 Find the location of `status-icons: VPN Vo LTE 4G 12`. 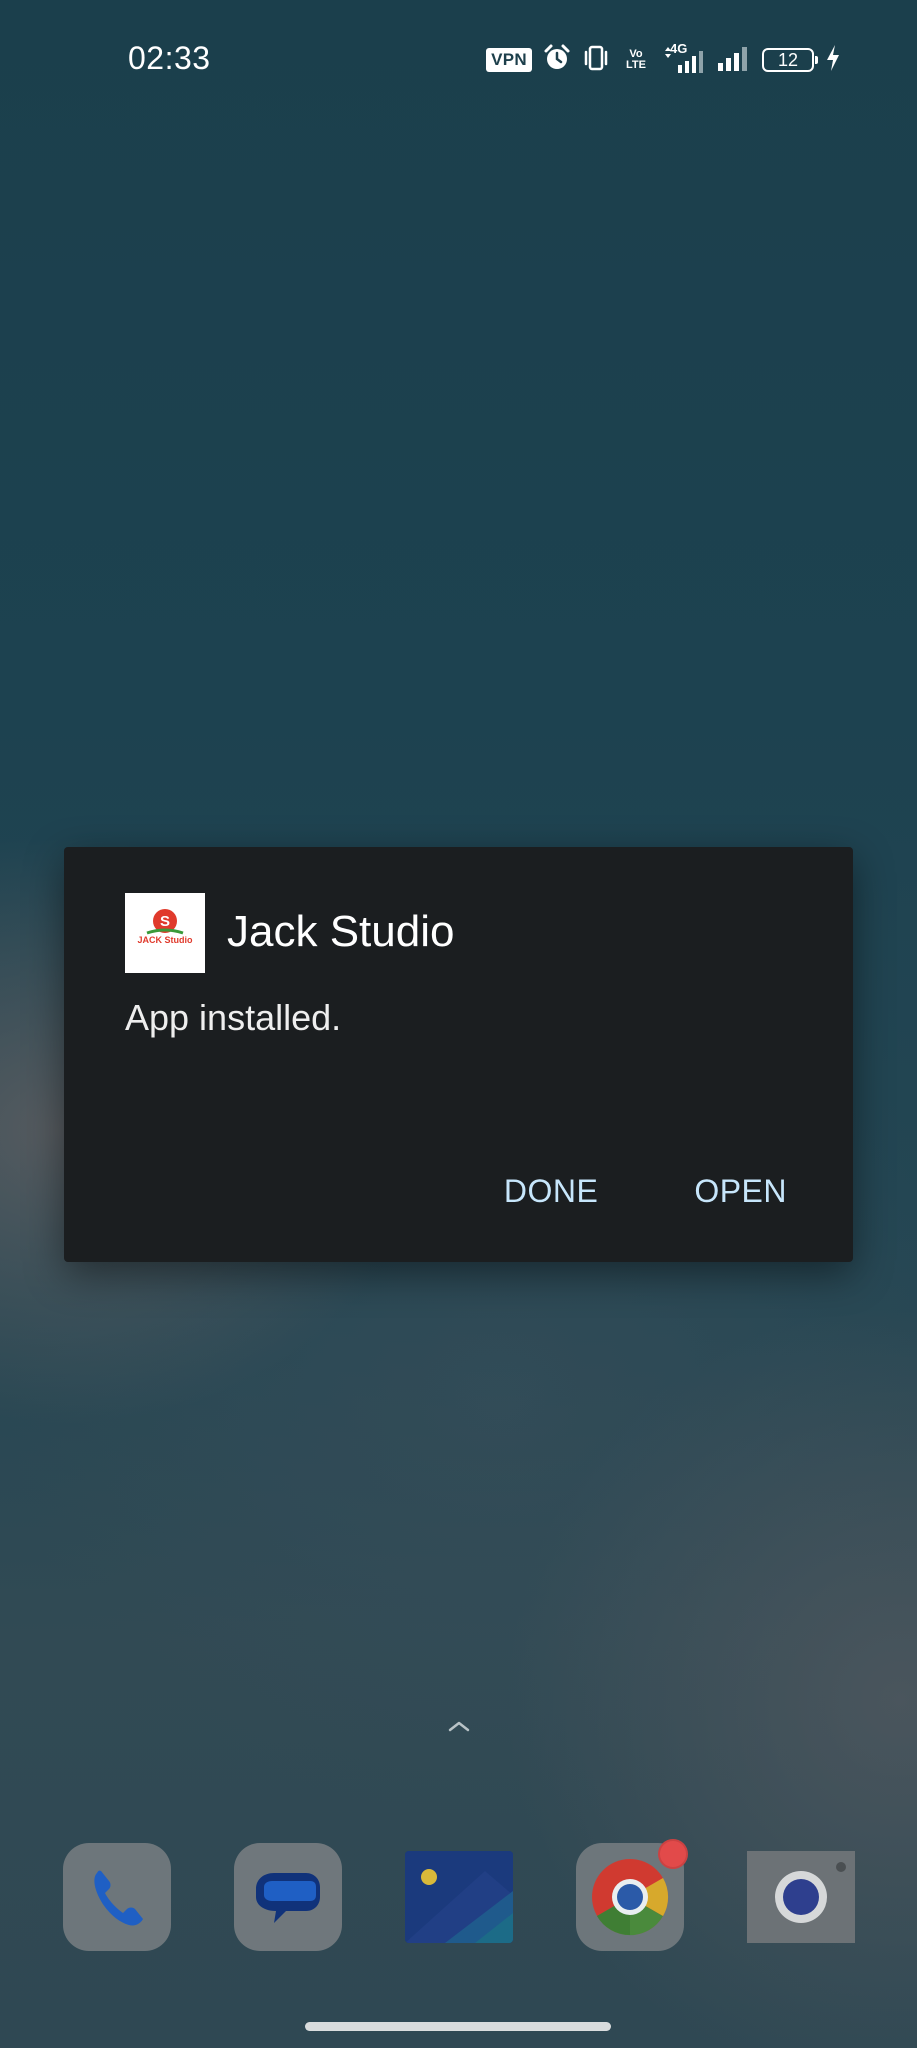

status-icons: VPN Vo LTE 4G 12 is located at coordinates (664, 60).